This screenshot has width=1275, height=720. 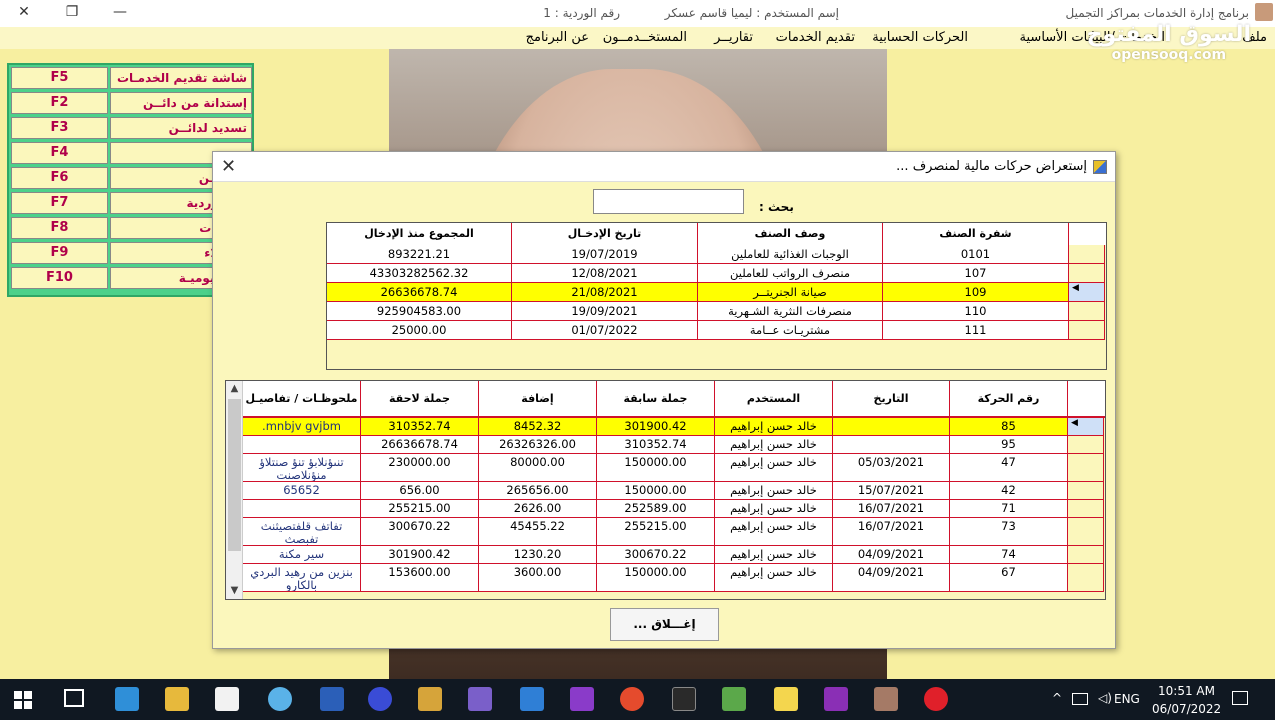 What do you see at coordinates (59, 153) in the screenshot?
I see `shortcut-key: F4` at bounding box center [59, 153].